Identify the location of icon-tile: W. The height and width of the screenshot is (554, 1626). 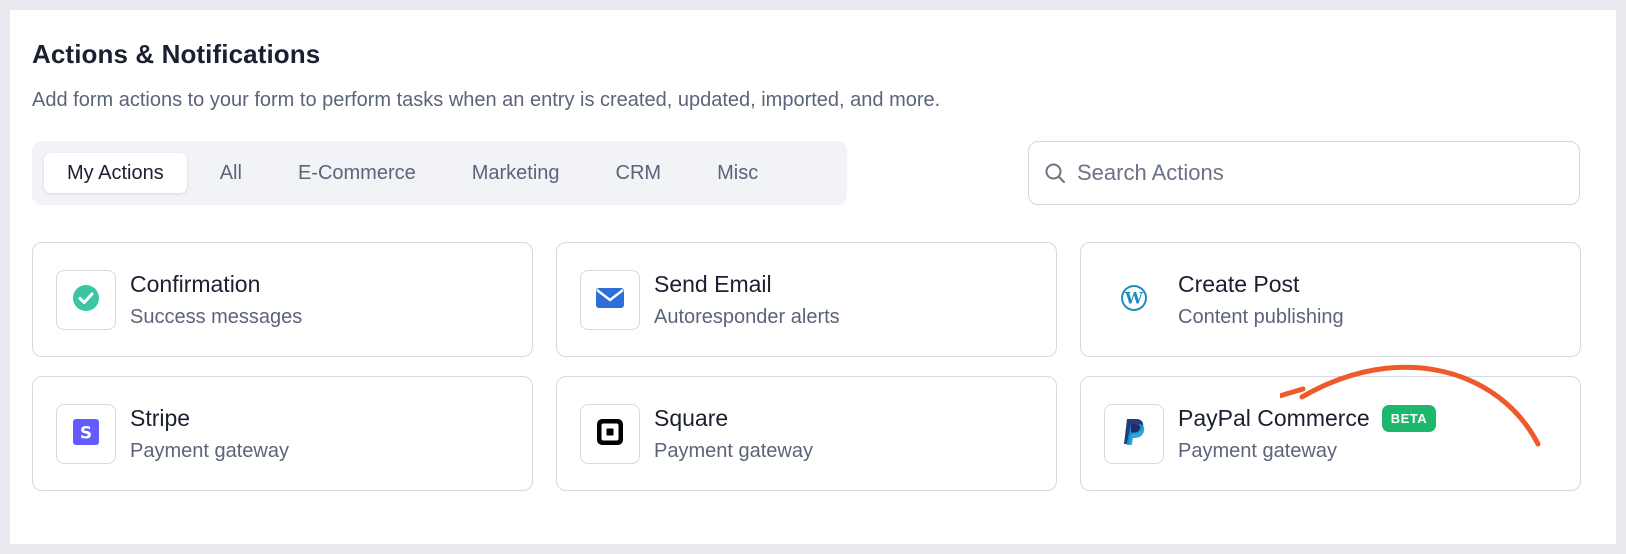
(1134, 300).